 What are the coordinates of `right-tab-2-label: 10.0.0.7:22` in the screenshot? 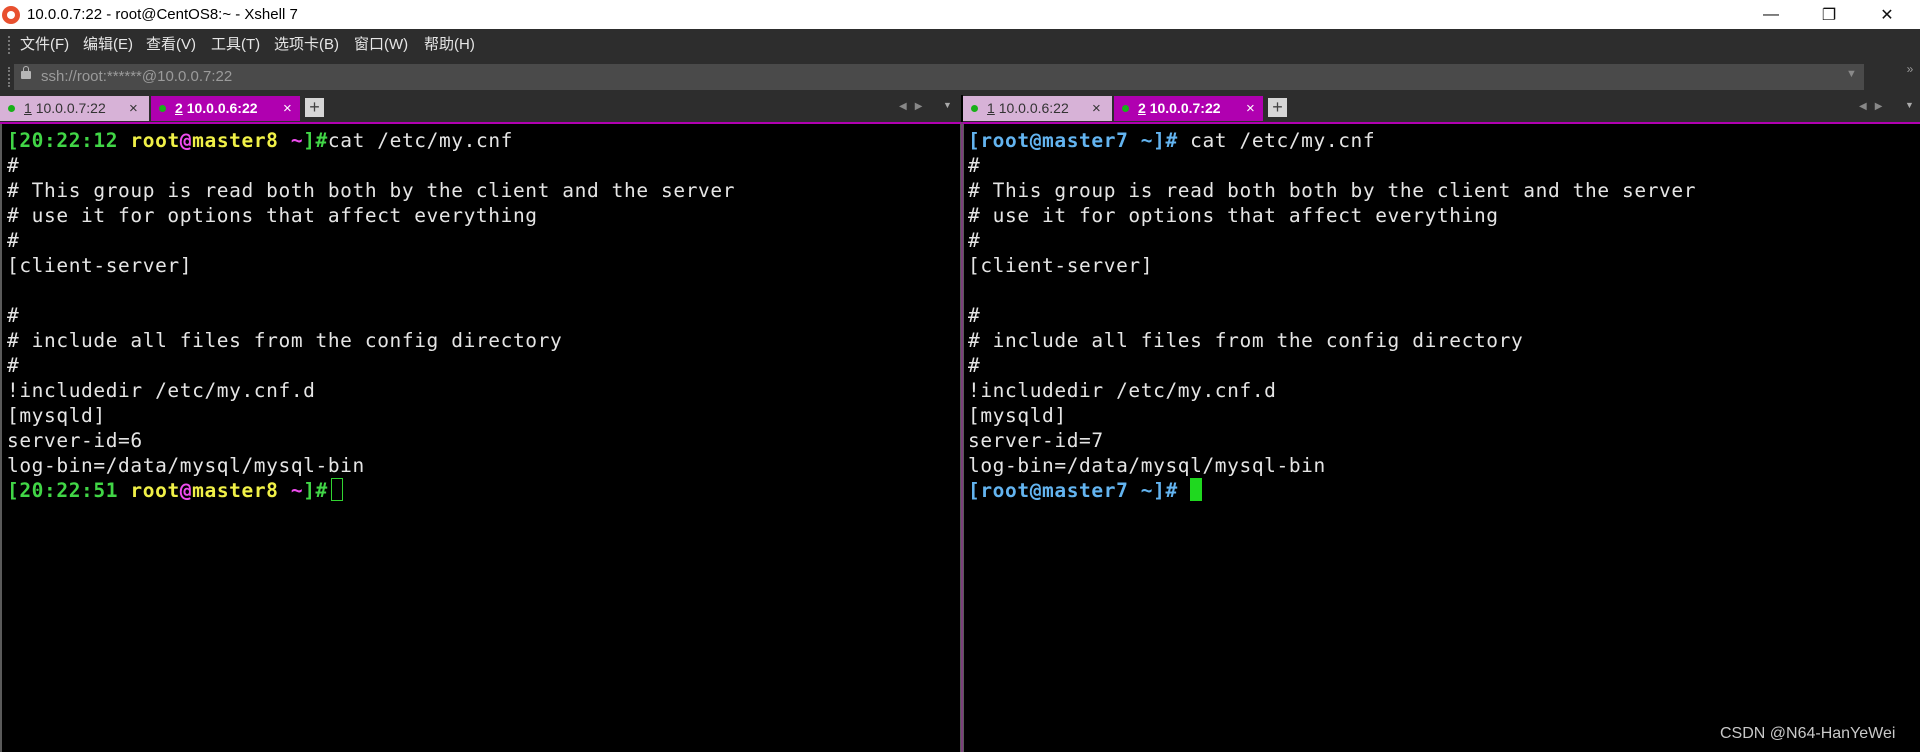 It's located at (1185, 108).